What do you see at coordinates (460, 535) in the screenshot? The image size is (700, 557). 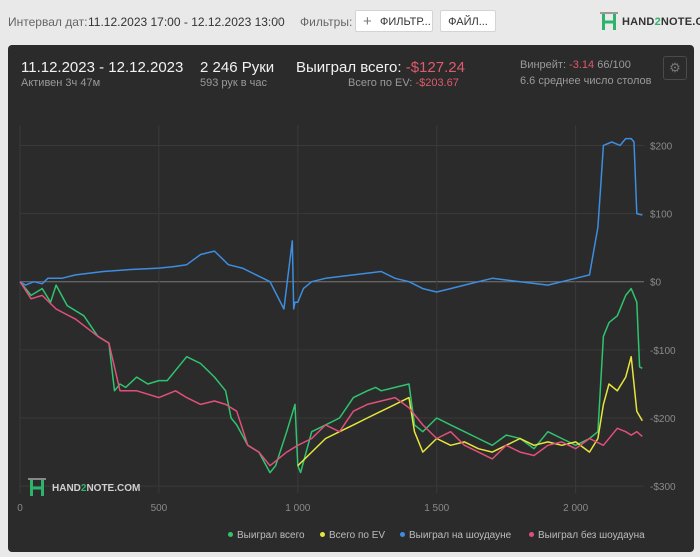 I see `legend-label: Выиграл на шоудауне` at bounding box center [460, 535].